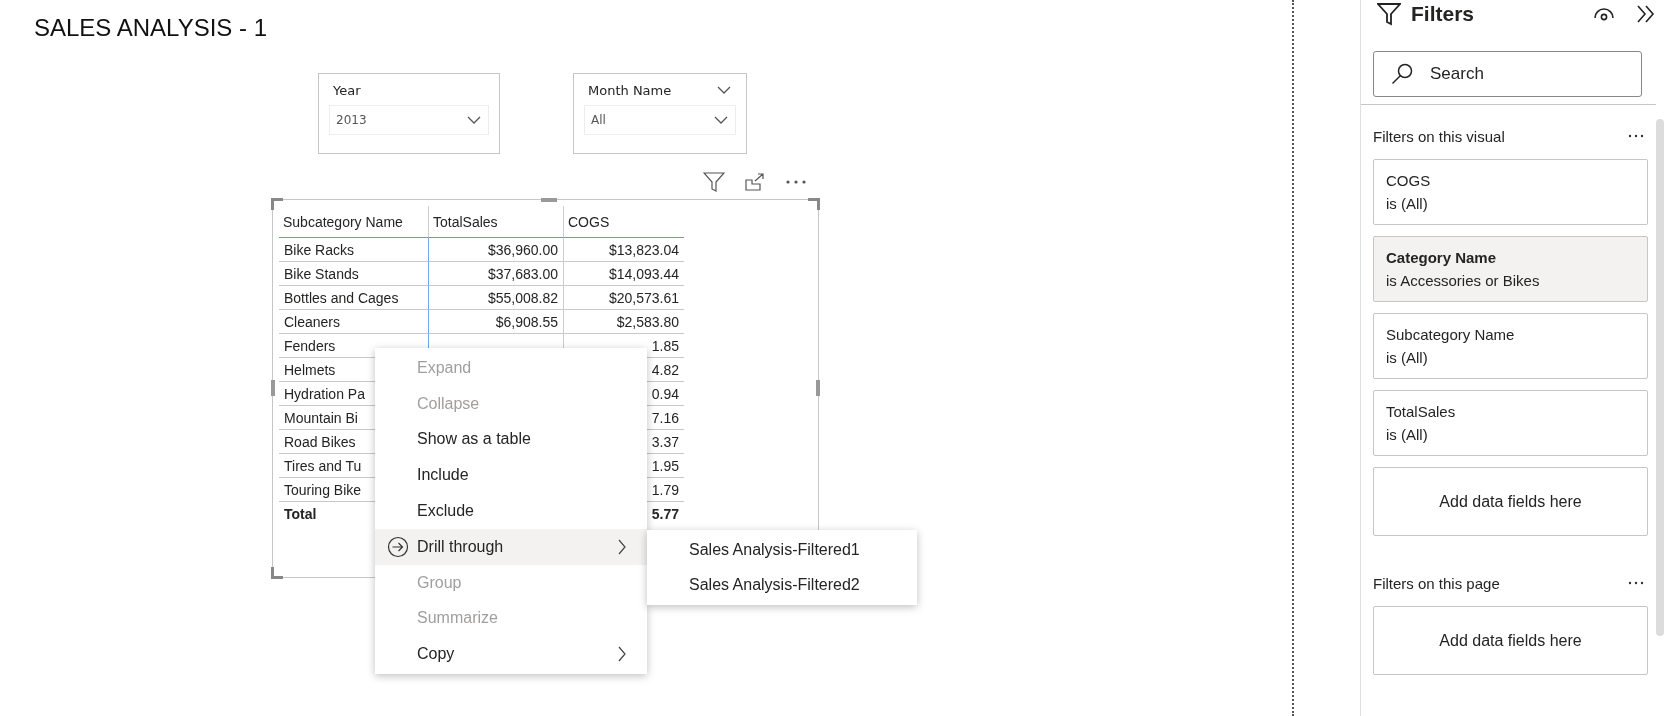  I want to click on dropdown: All, so click(660, 120).